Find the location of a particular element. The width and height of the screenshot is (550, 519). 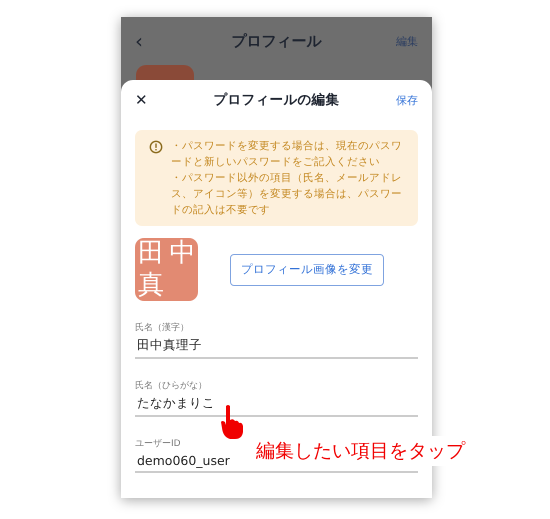

input-field: 氏名（漢字） 田中真理子 is located at coordinates (276, 340).